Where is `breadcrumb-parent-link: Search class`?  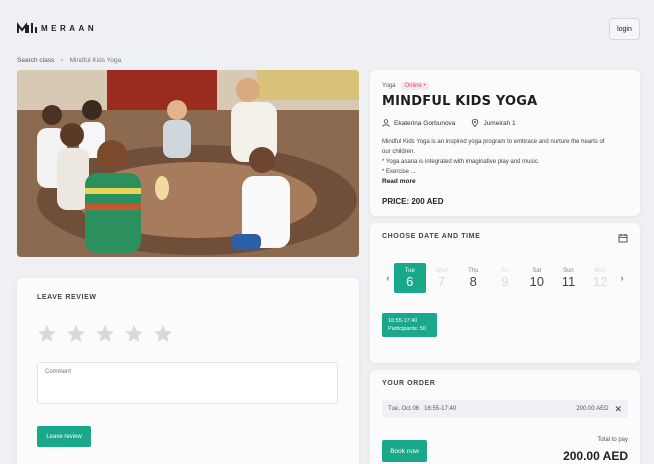 breadcrumb-parent-link: Search class is located at coordinates (35, 60).